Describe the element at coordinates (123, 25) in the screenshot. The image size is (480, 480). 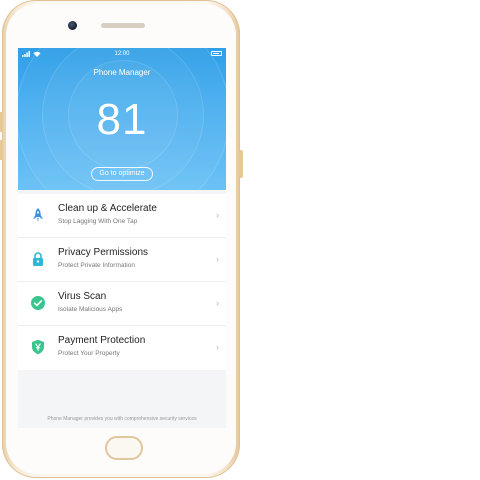
I see `earpiece` at that location.